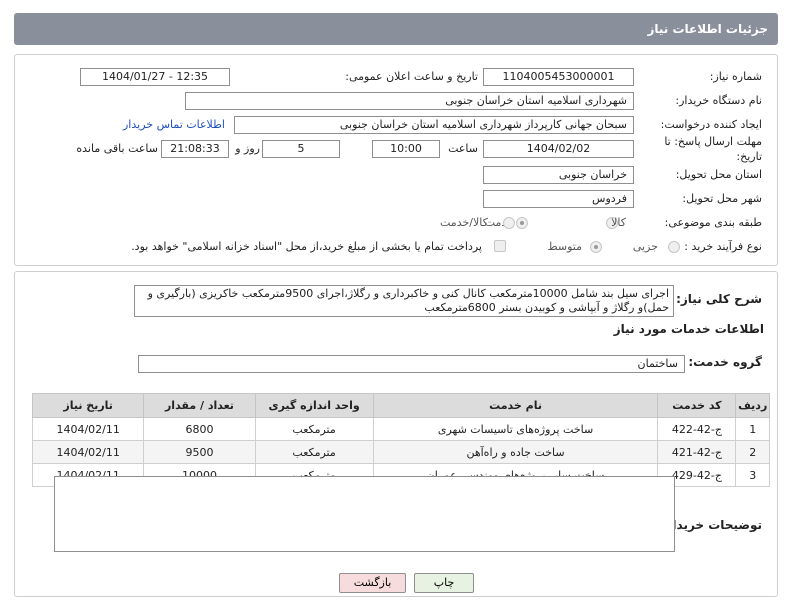 The image size is (788, 610). Describe the element at coordinates (247, 148) in the screenshot. I see `days-label: روز و` at that location.